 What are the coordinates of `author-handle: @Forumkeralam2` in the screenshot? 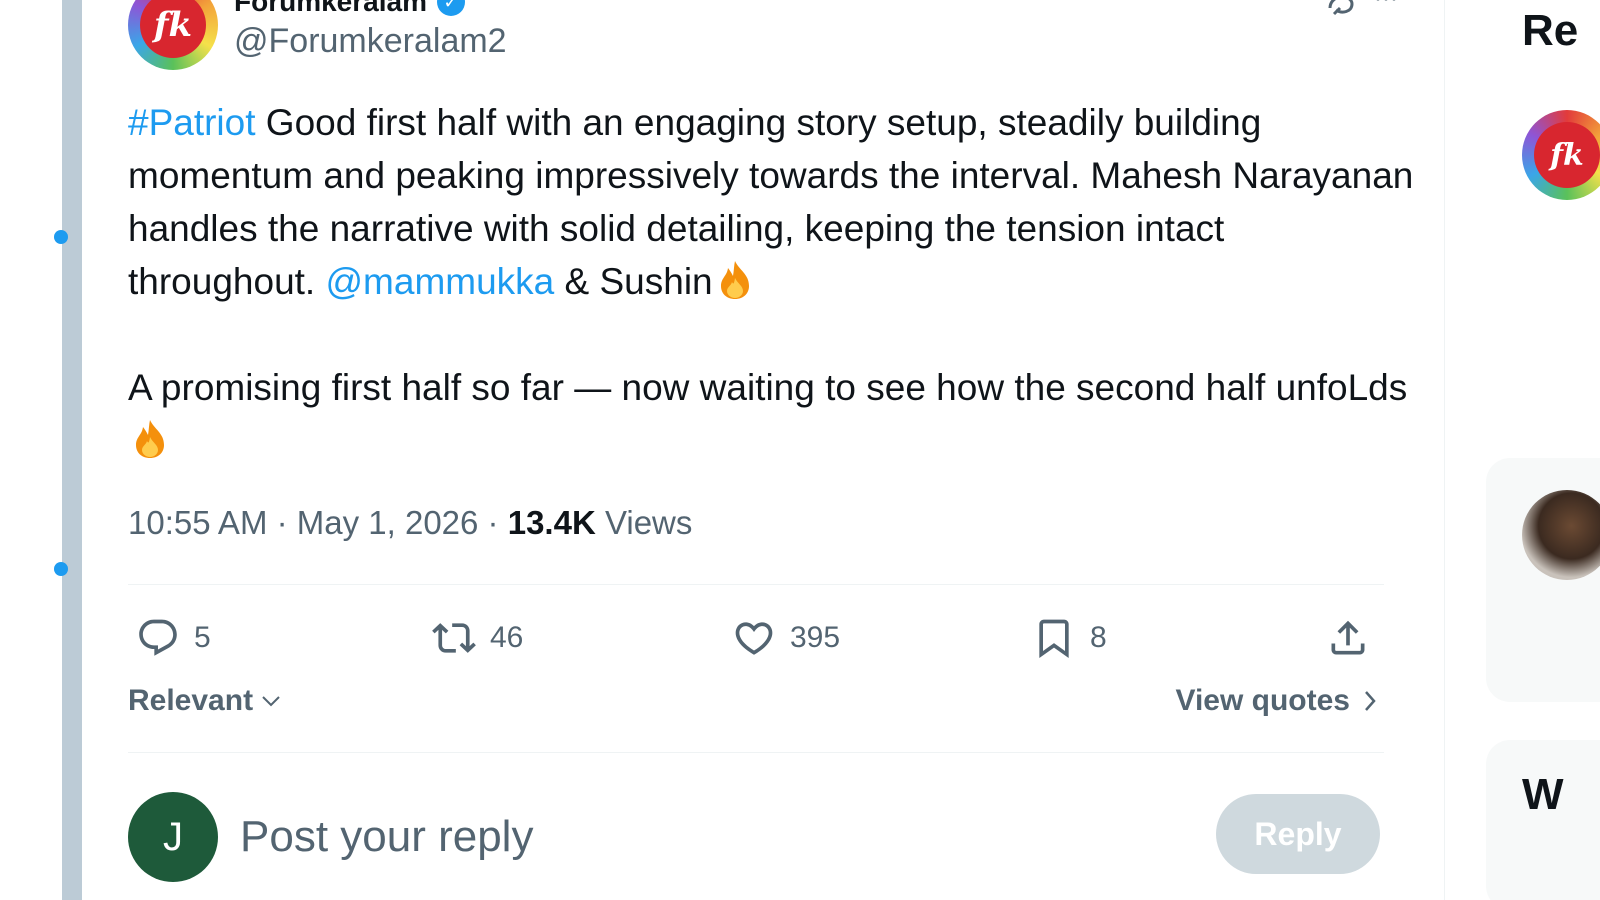 It's located at (370, 41).